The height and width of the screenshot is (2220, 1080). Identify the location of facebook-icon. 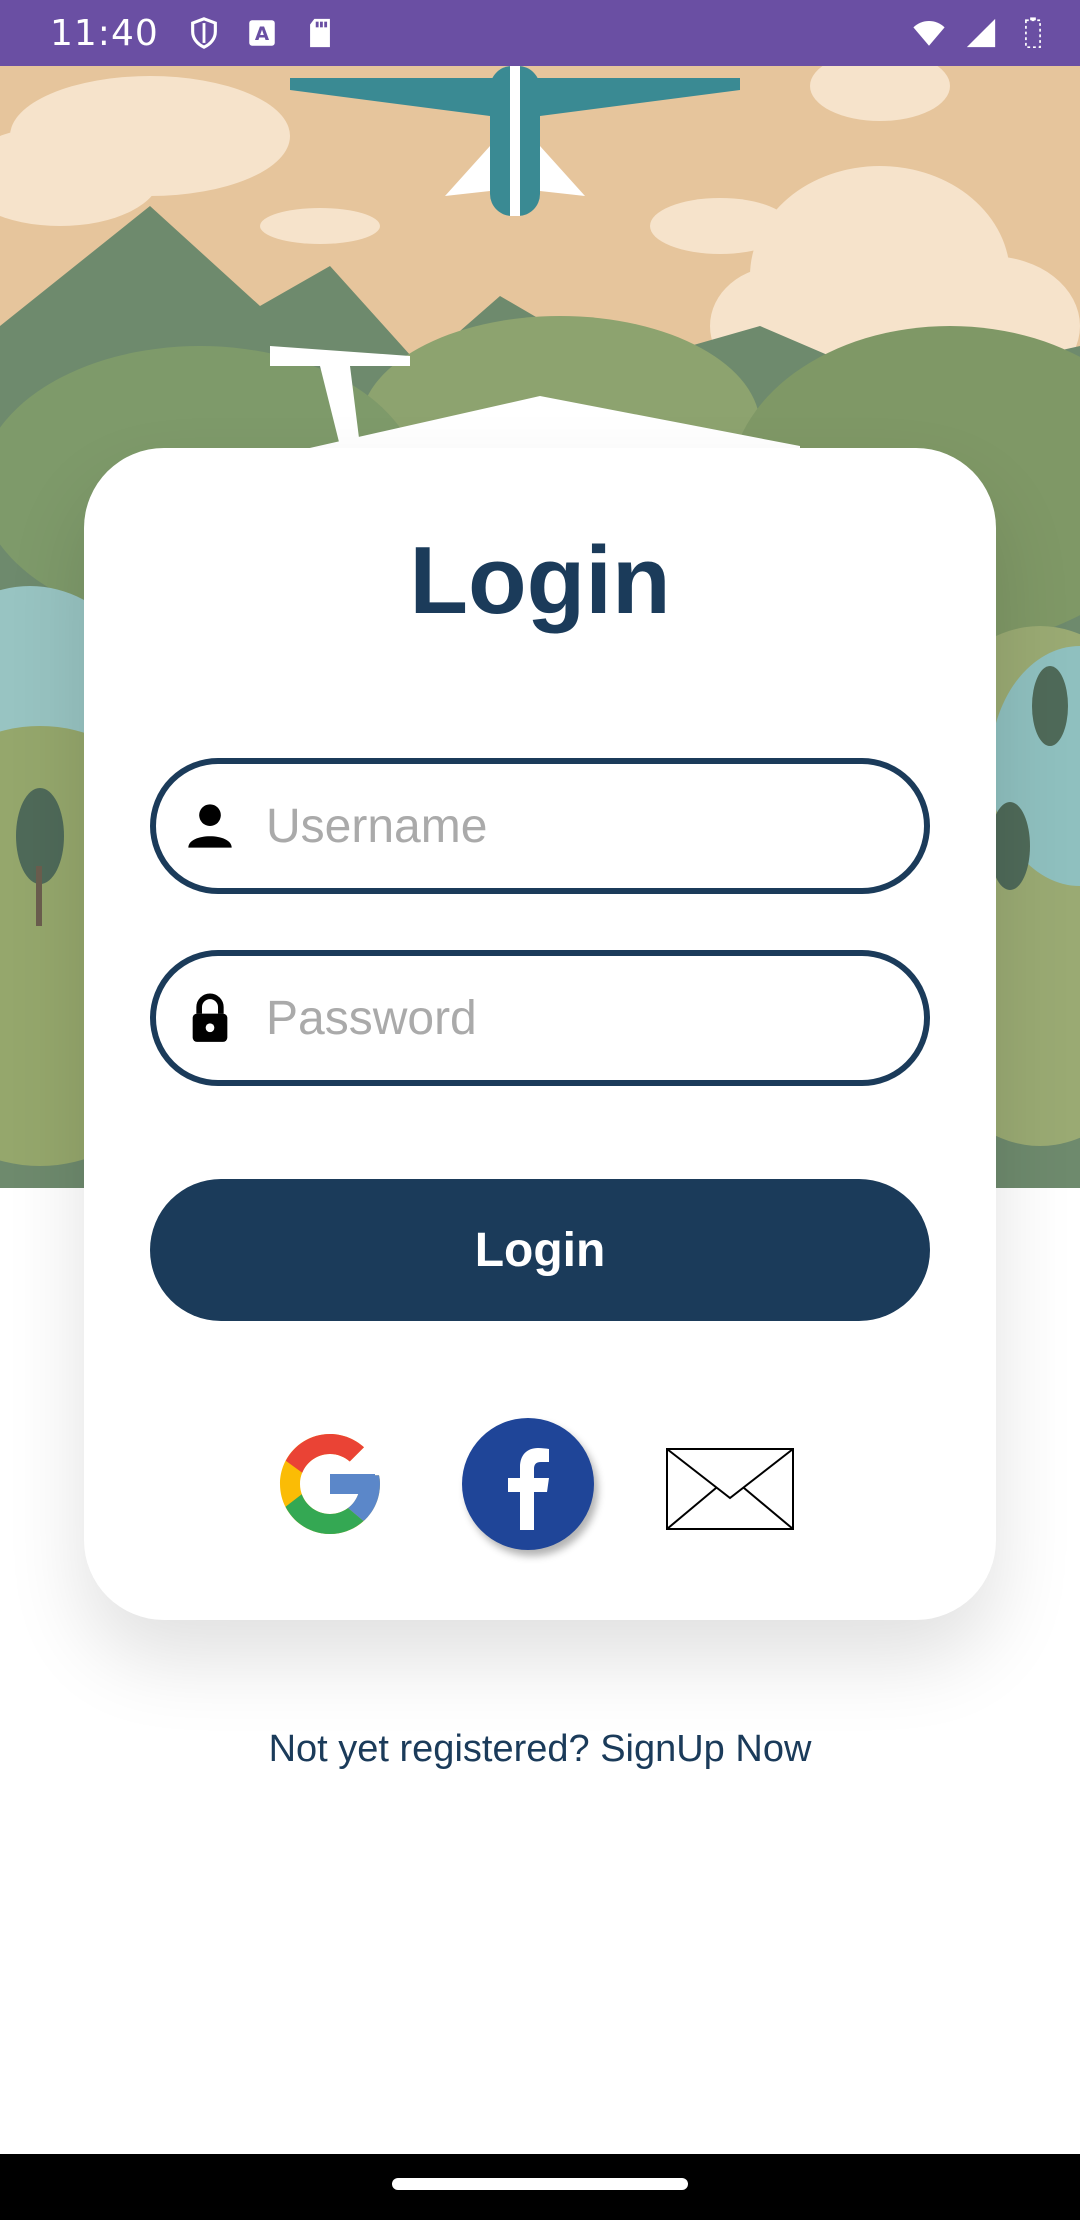
(528, 1484).